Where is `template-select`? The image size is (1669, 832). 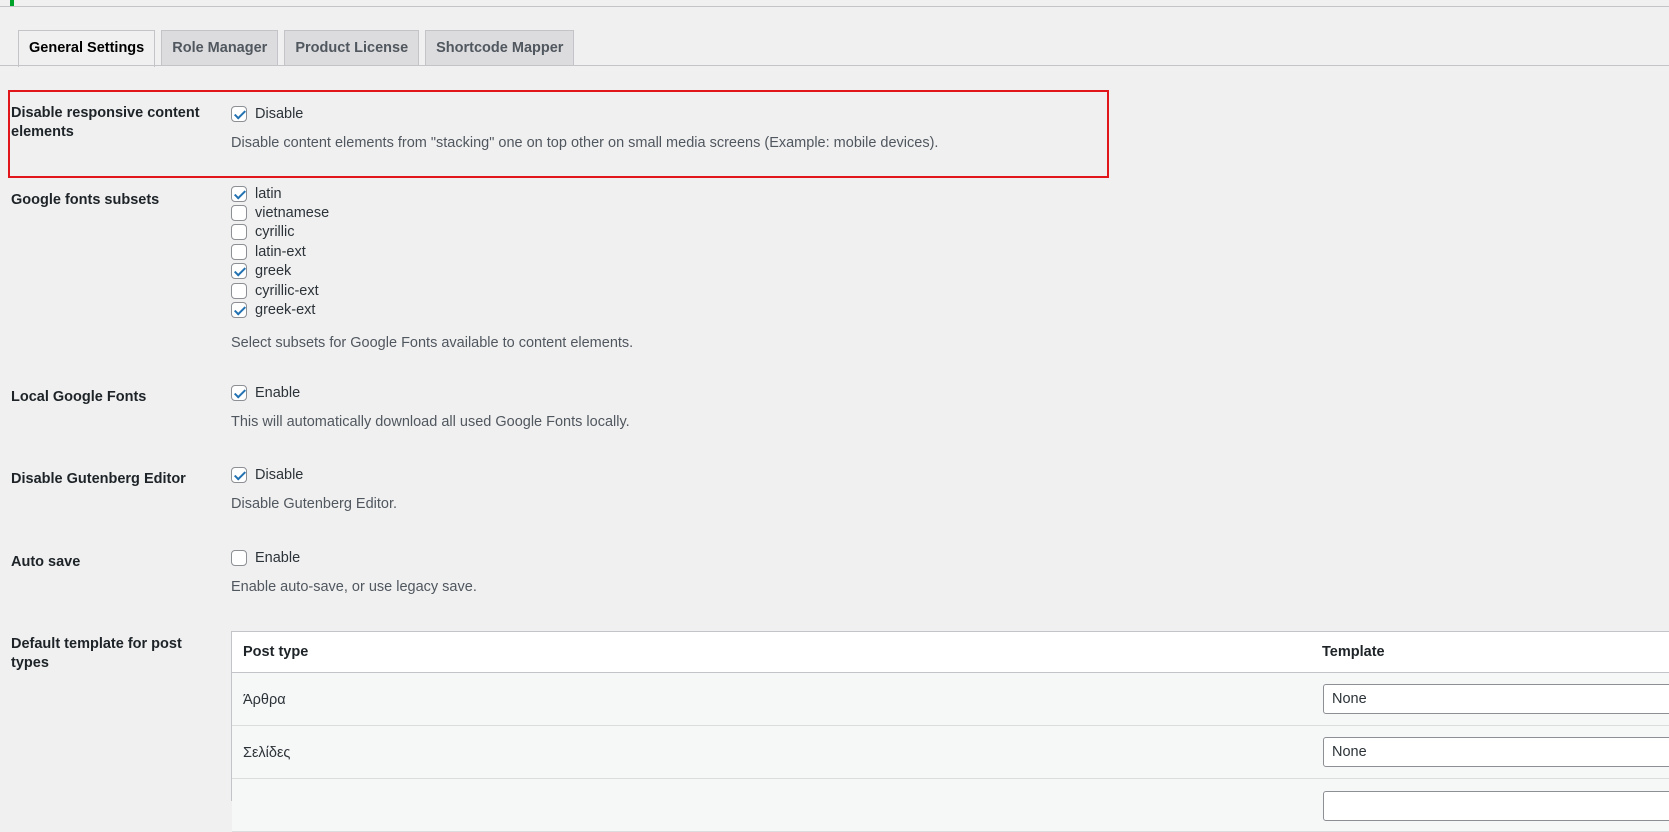 template-select is located at coordinates (1496, 806).